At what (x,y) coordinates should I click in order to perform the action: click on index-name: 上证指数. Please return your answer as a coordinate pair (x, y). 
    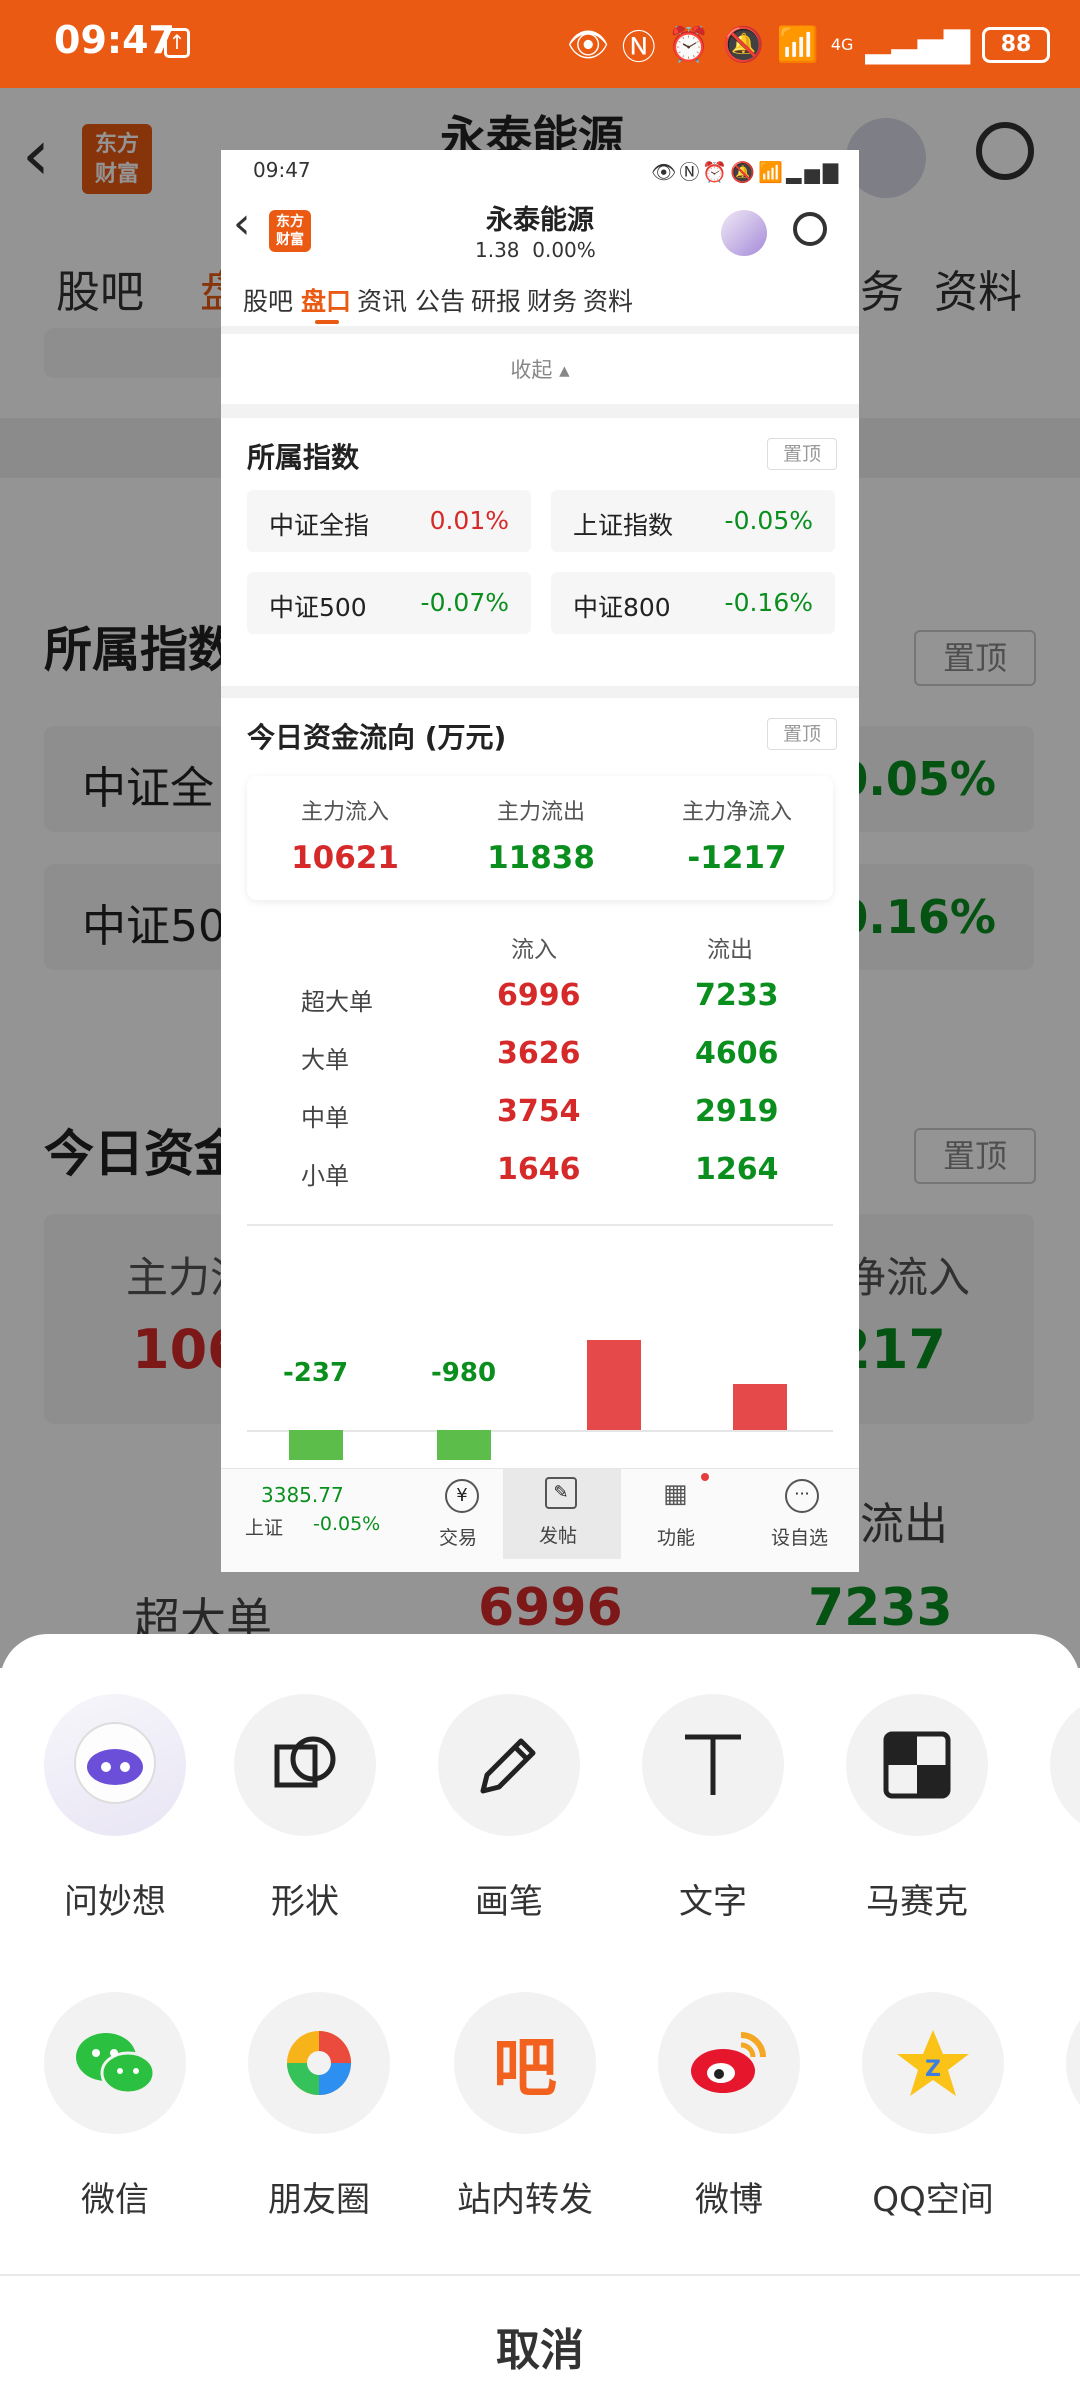
    Looking at the image, I should click on (623, 525).